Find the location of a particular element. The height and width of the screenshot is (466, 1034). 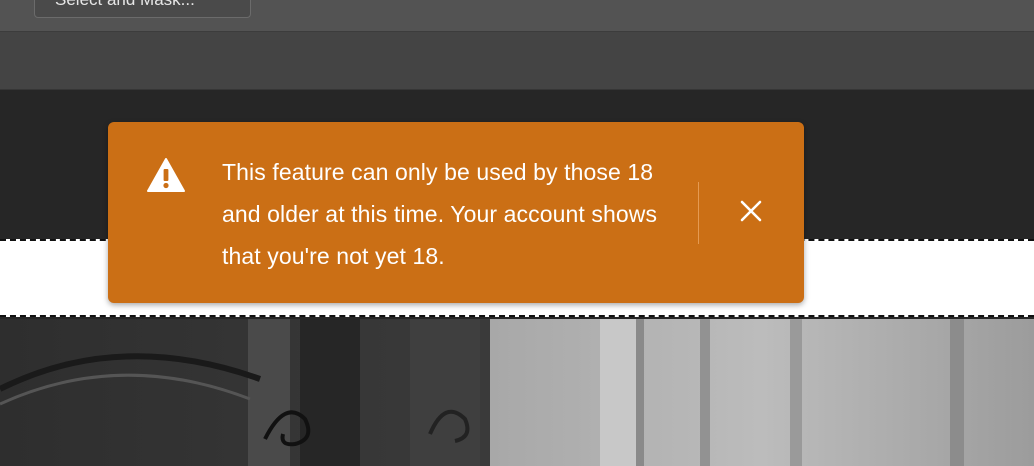

close-button is located at coordinates (751, 213).